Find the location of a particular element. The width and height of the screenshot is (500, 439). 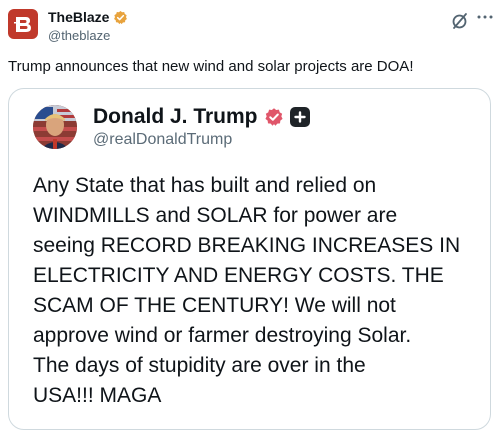

embed-text-line: WINDMILLS and SOLAR for power are is located at coordinates (215, 215).